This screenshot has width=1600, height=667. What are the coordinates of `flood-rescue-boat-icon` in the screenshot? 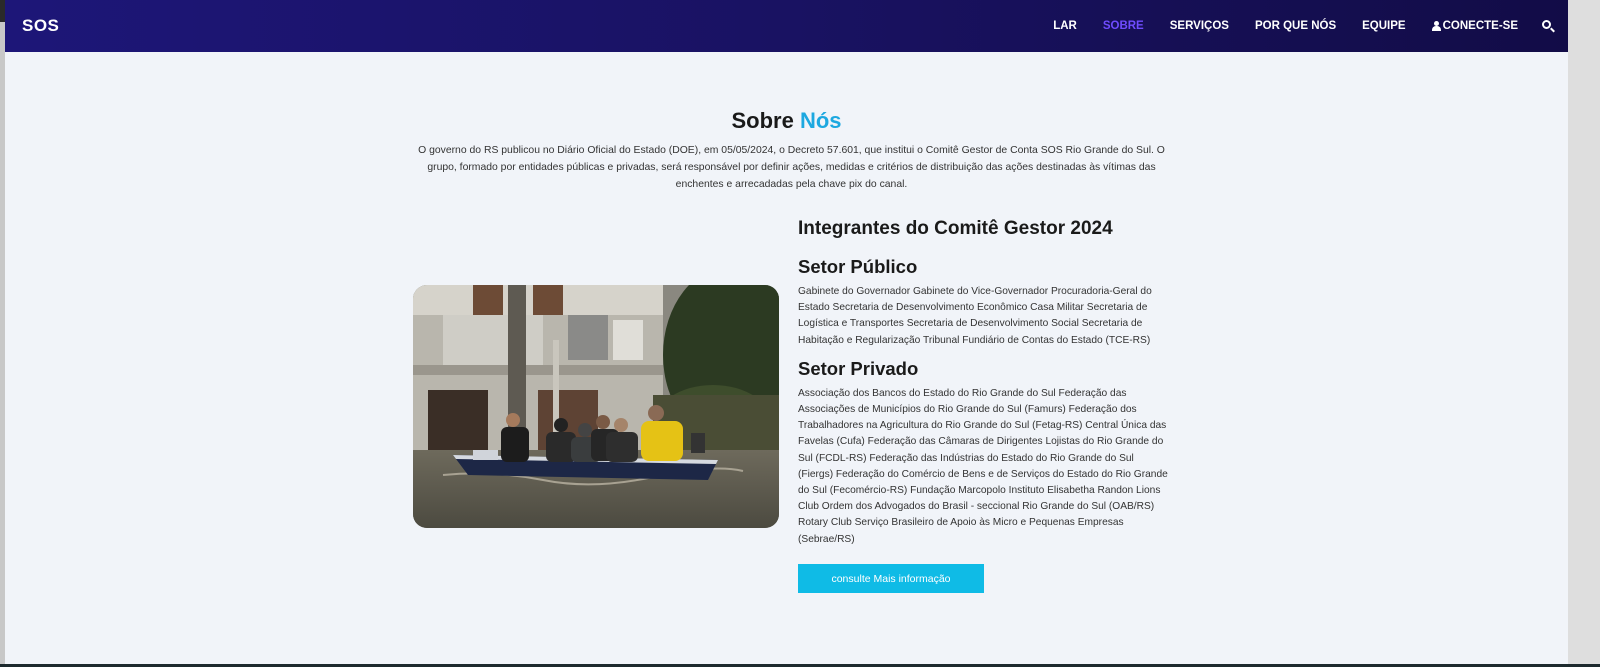 It's located at (596, 406).